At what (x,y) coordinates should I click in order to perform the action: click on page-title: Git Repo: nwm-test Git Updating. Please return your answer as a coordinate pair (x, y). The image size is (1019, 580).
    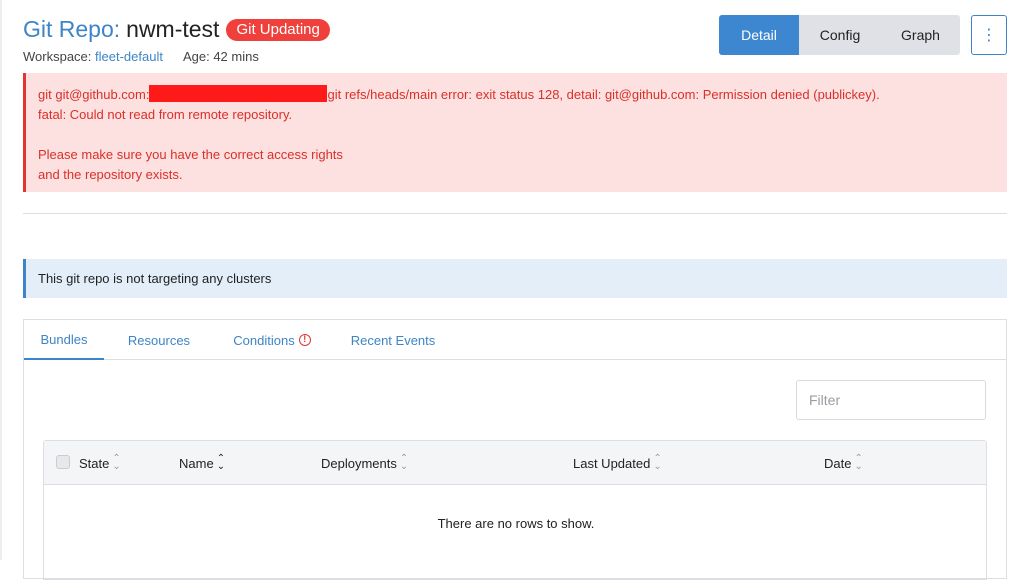
    Looking at the image, I should click on (176, 29).